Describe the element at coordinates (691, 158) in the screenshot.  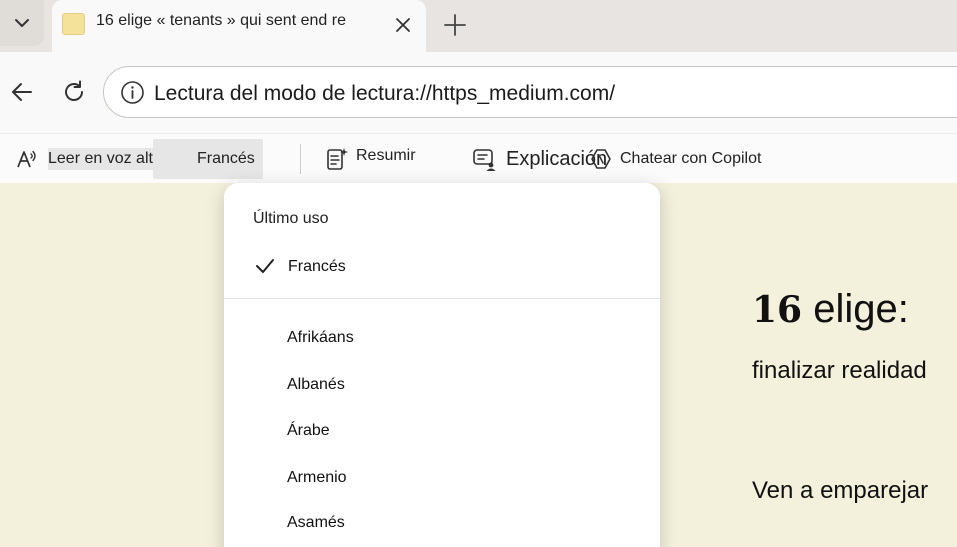
I see `copilot-label: Chatear con Copilot` at that location.